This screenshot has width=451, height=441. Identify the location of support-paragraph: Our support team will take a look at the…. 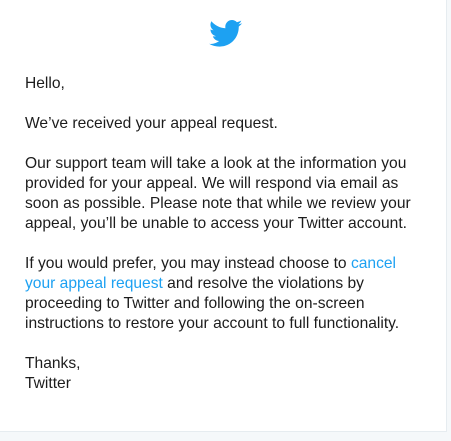
(218, 193).